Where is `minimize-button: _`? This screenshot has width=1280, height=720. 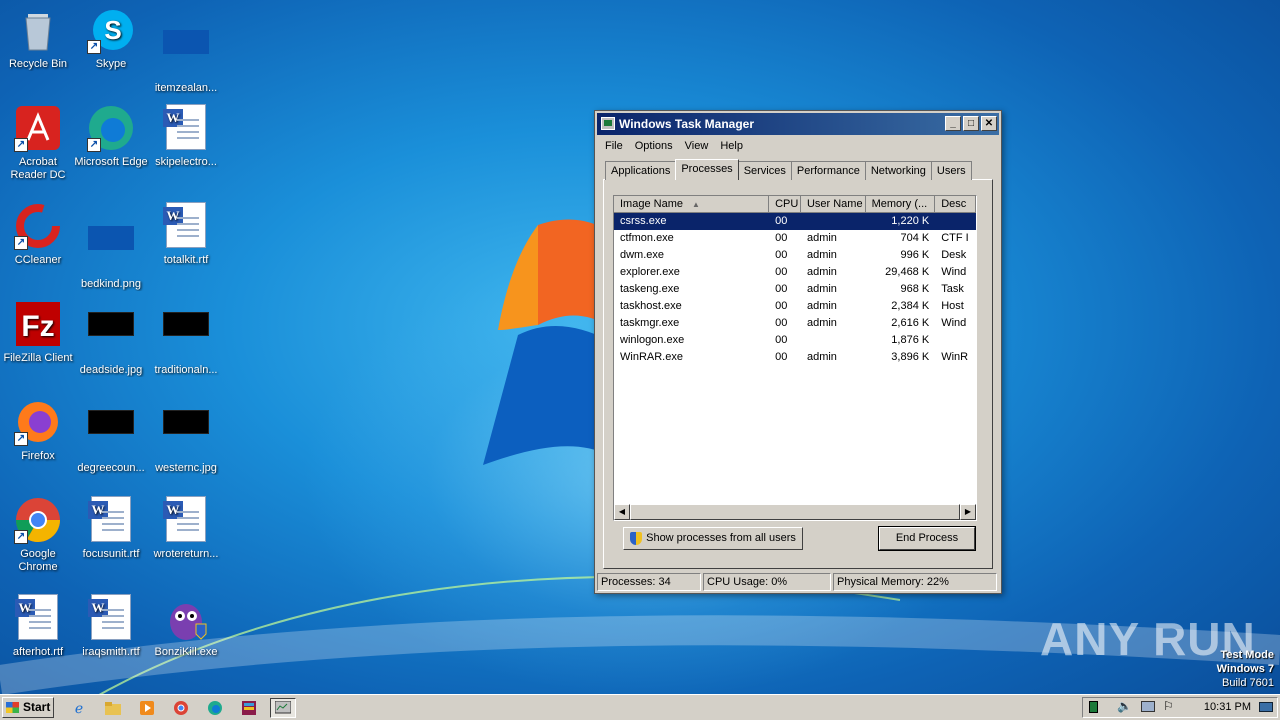 minimize-button: _ is located at coordinates (953, 123).